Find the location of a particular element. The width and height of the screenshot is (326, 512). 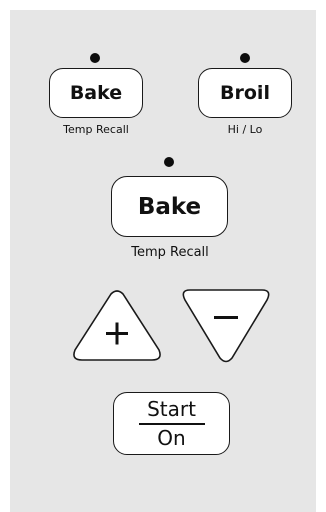

broil-indicator-light is located at coordinates (245, 58).